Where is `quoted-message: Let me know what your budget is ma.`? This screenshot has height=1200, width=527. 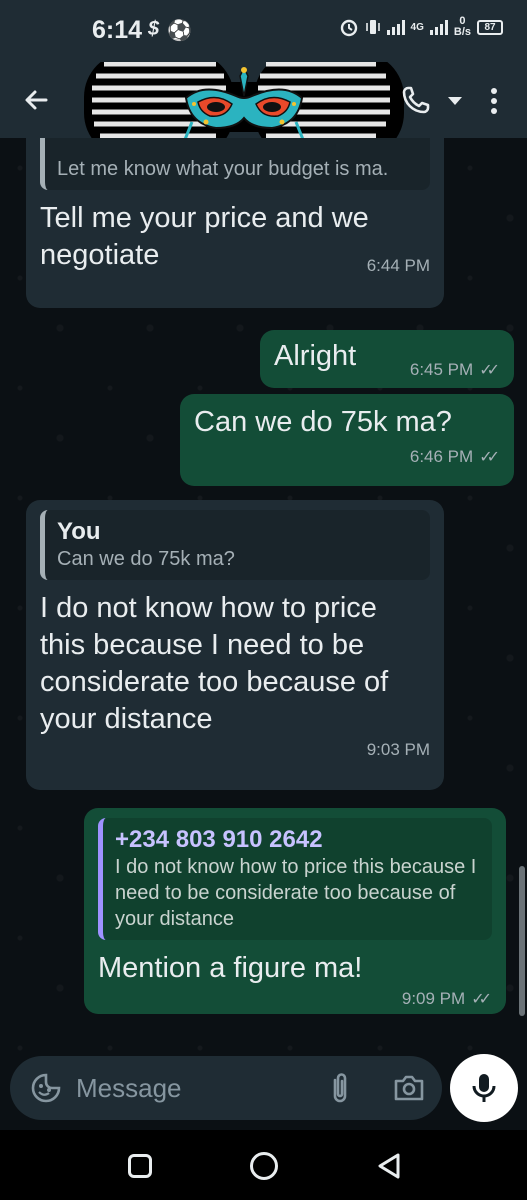
quoted-message: Let me know what your budget is ma. is located at coordinates (235, 164).